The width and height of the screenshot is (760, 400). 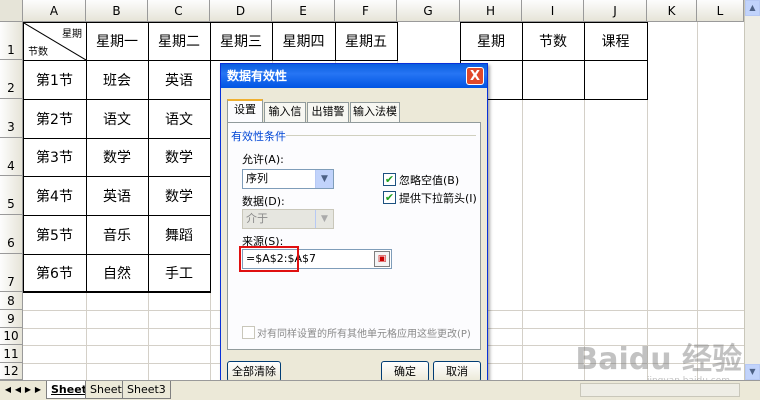 What do you see at coordinates (54, 157) in the screenshot?
I see `cell-period: 第3节` at bounding box center [54, 157].